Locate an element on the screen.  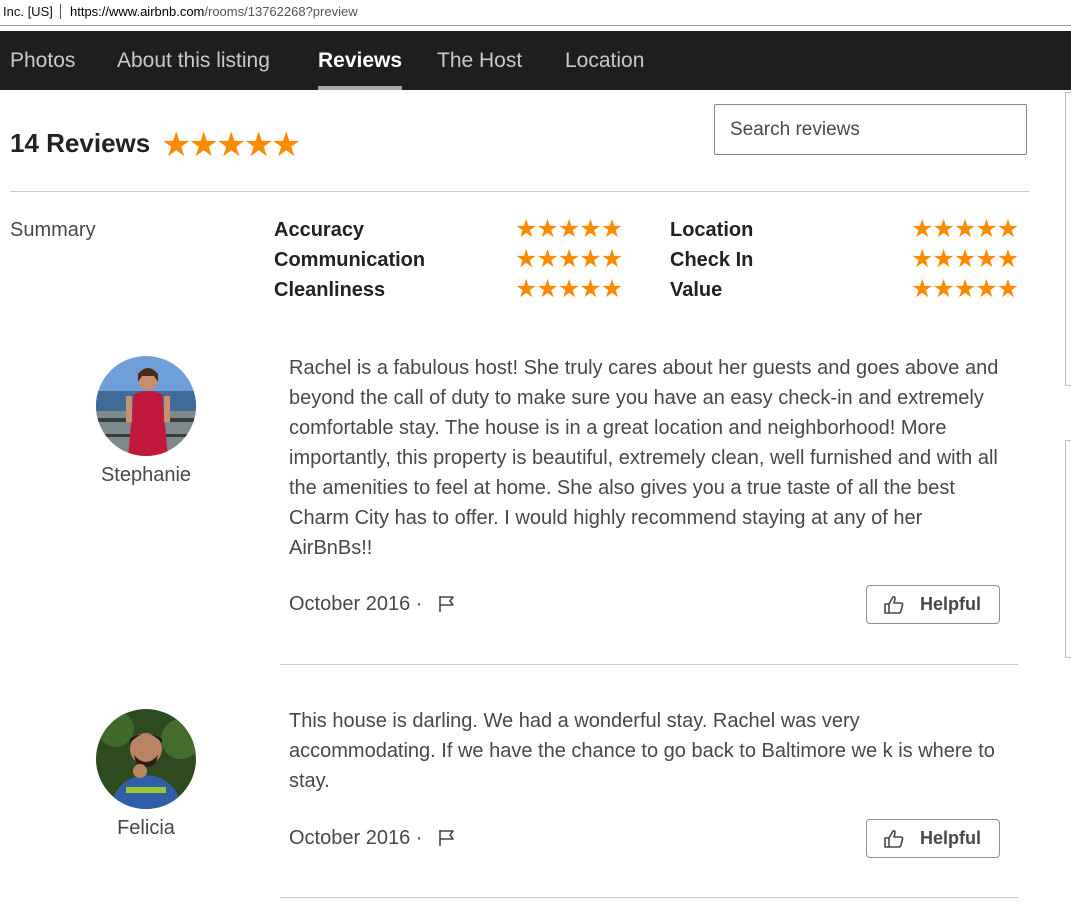
tab-label: Location is located at coordinates (605, 60).